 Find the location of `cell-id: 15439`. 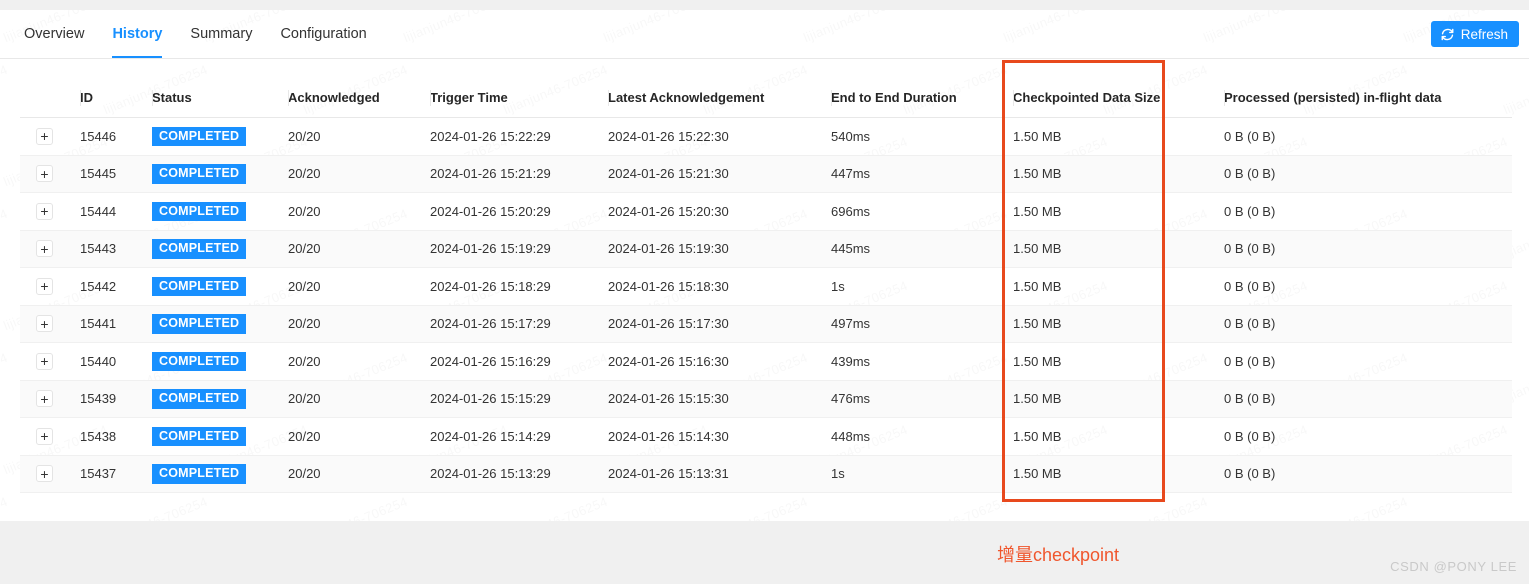

cell-id: 15439 is located at coordinates (116, 399).